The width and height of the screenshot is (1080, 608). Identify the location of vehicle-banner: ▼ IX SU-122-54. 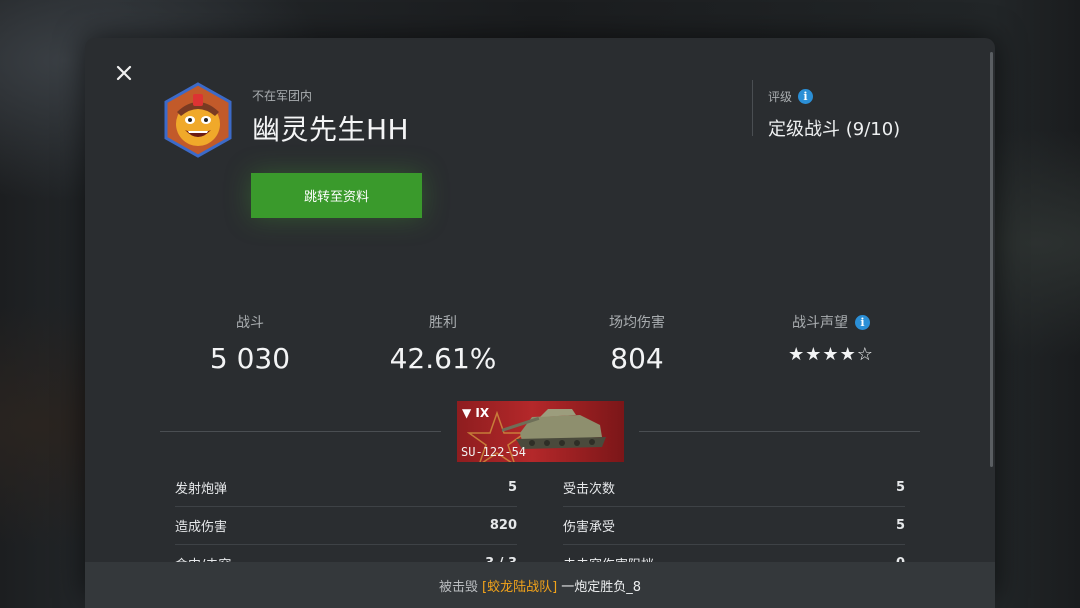
(540, 431).